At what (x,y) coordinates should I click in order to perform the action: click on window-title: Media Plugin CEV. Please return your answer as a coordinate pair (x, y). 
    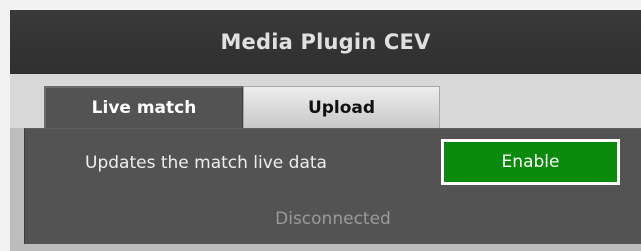
    Looking at the image, I should click on (325, 42).